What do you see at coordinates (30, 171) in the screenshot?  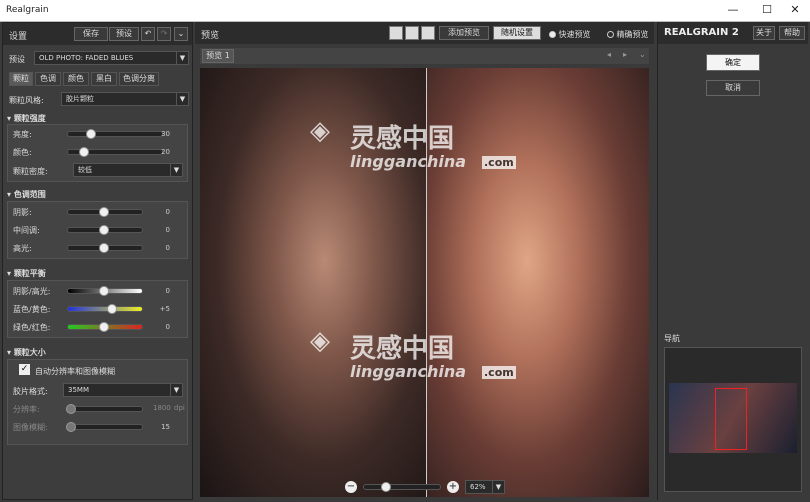 I see `density-label: 颗粒密度:` at bounding box center [30, 171].